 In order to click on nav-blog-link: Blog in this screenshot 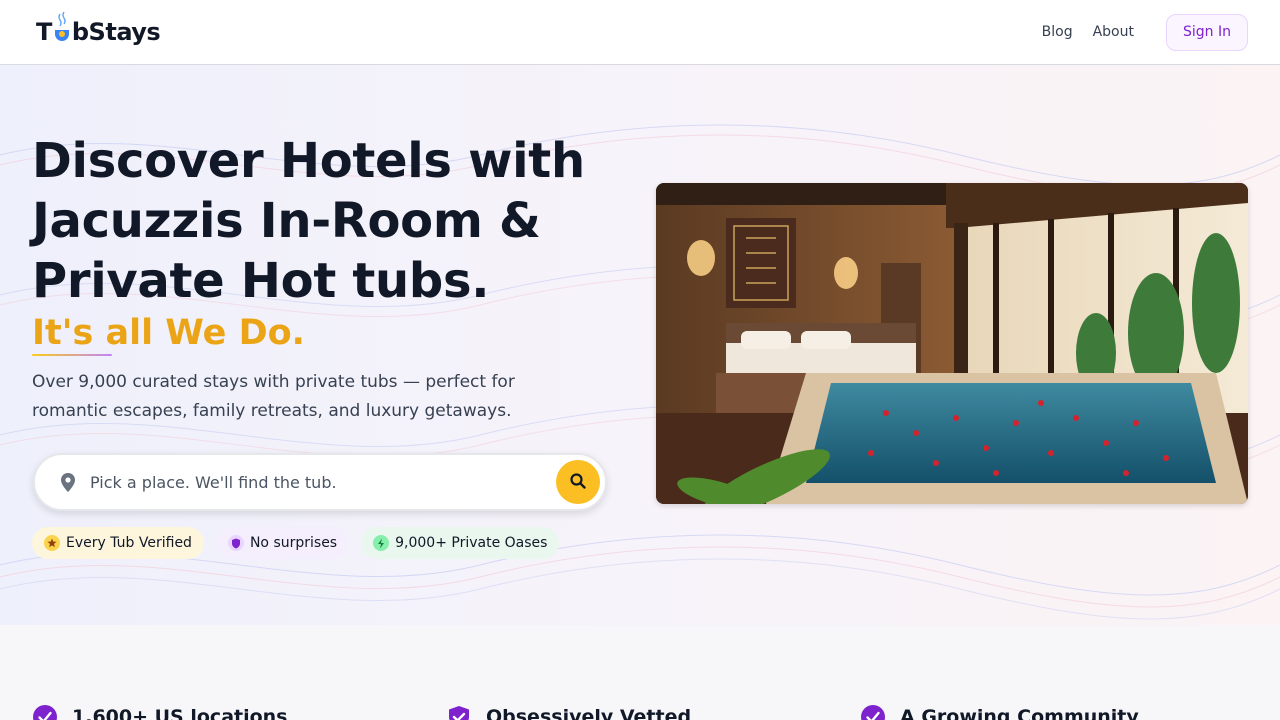, I will do `click(1057, 32)`.